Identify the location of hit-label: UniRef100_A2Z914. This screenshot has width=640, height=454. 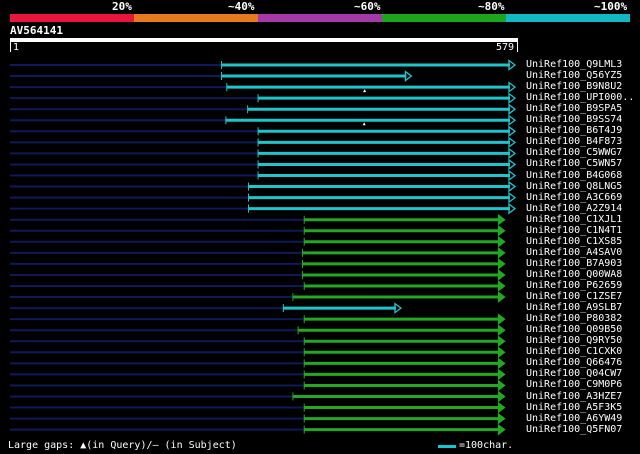
(574, 208).